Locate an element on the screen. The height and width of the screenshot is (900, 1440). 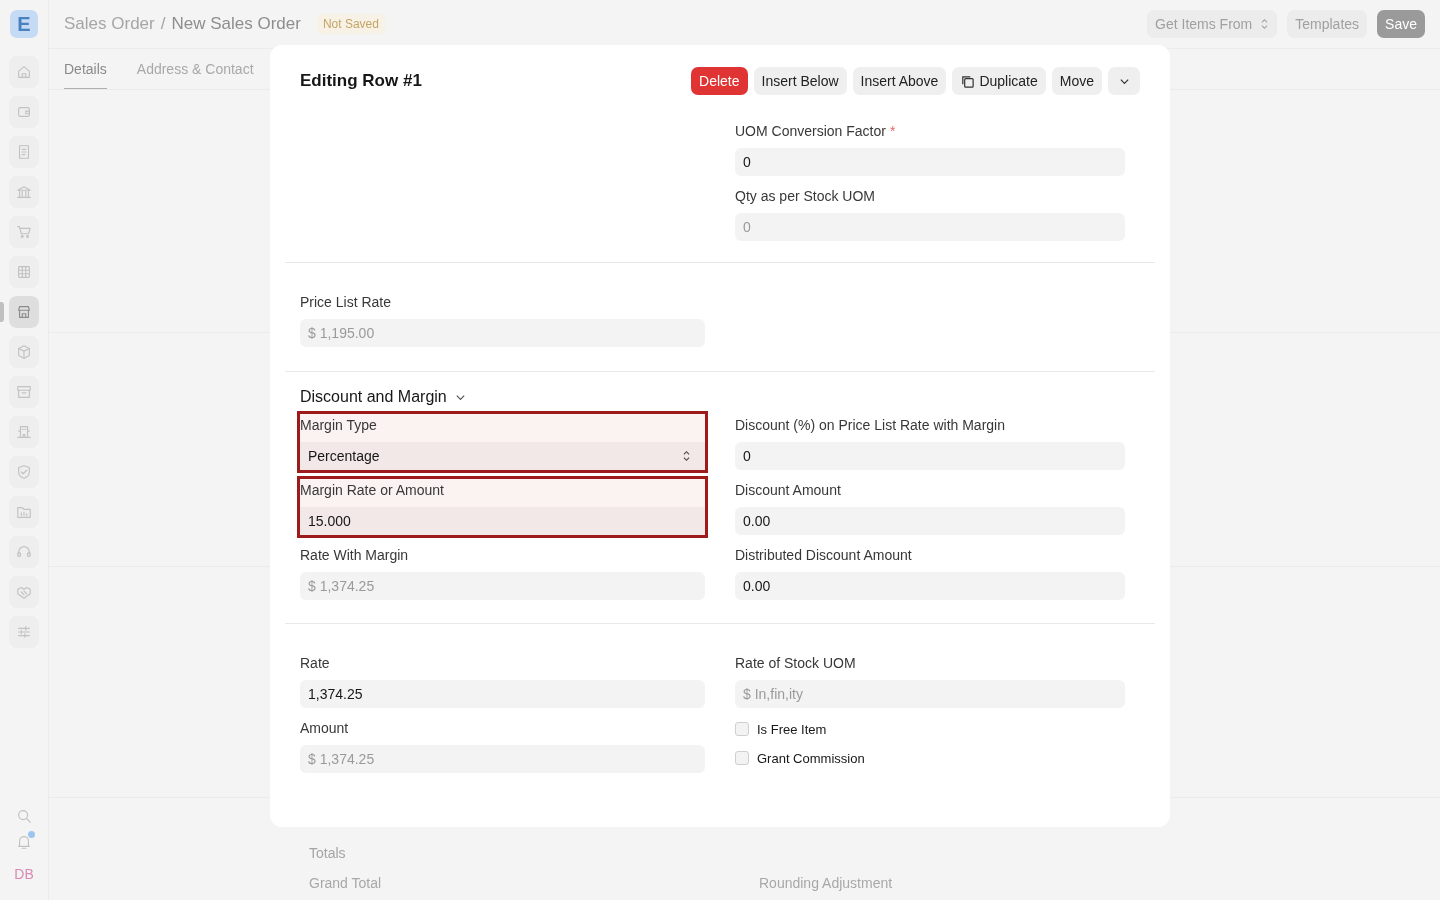
dialog-button: Move is located at coordinates (1076, 81).